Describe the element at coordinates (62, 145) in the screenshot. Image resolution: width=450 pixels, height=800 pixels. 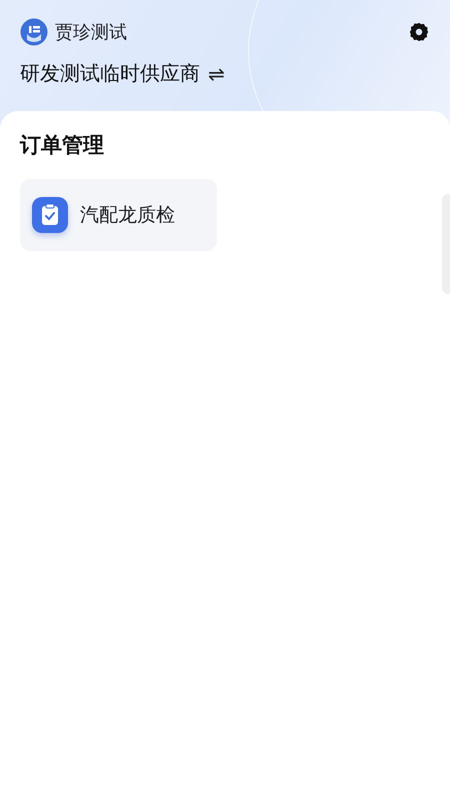
I see `section-title: 订单管理` at that location.